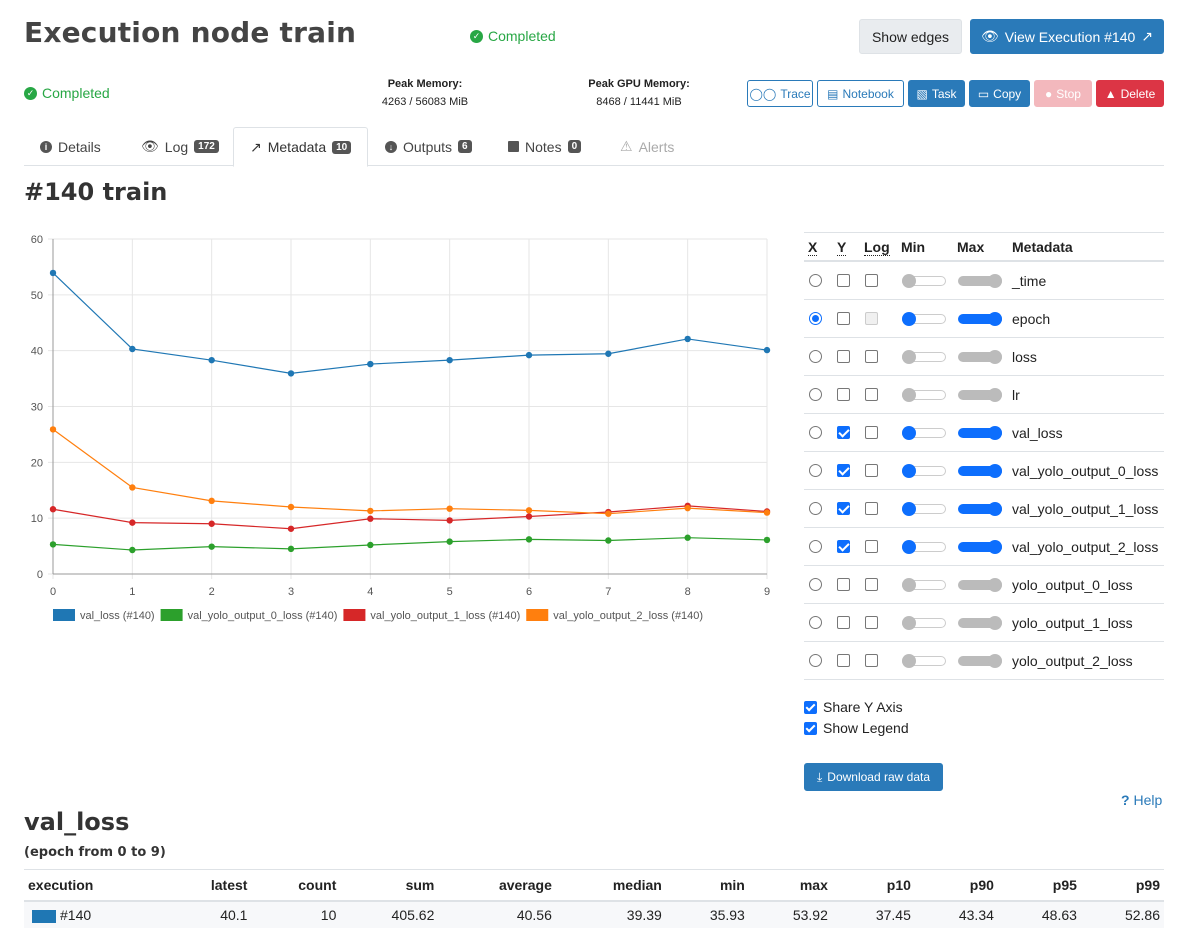 This screenshot has height=943, width=1199. Describe the element at coordinates (425, 102) in the screenshot. I see `peak-memory-value: 4263 / 56083 MiB` at that location.